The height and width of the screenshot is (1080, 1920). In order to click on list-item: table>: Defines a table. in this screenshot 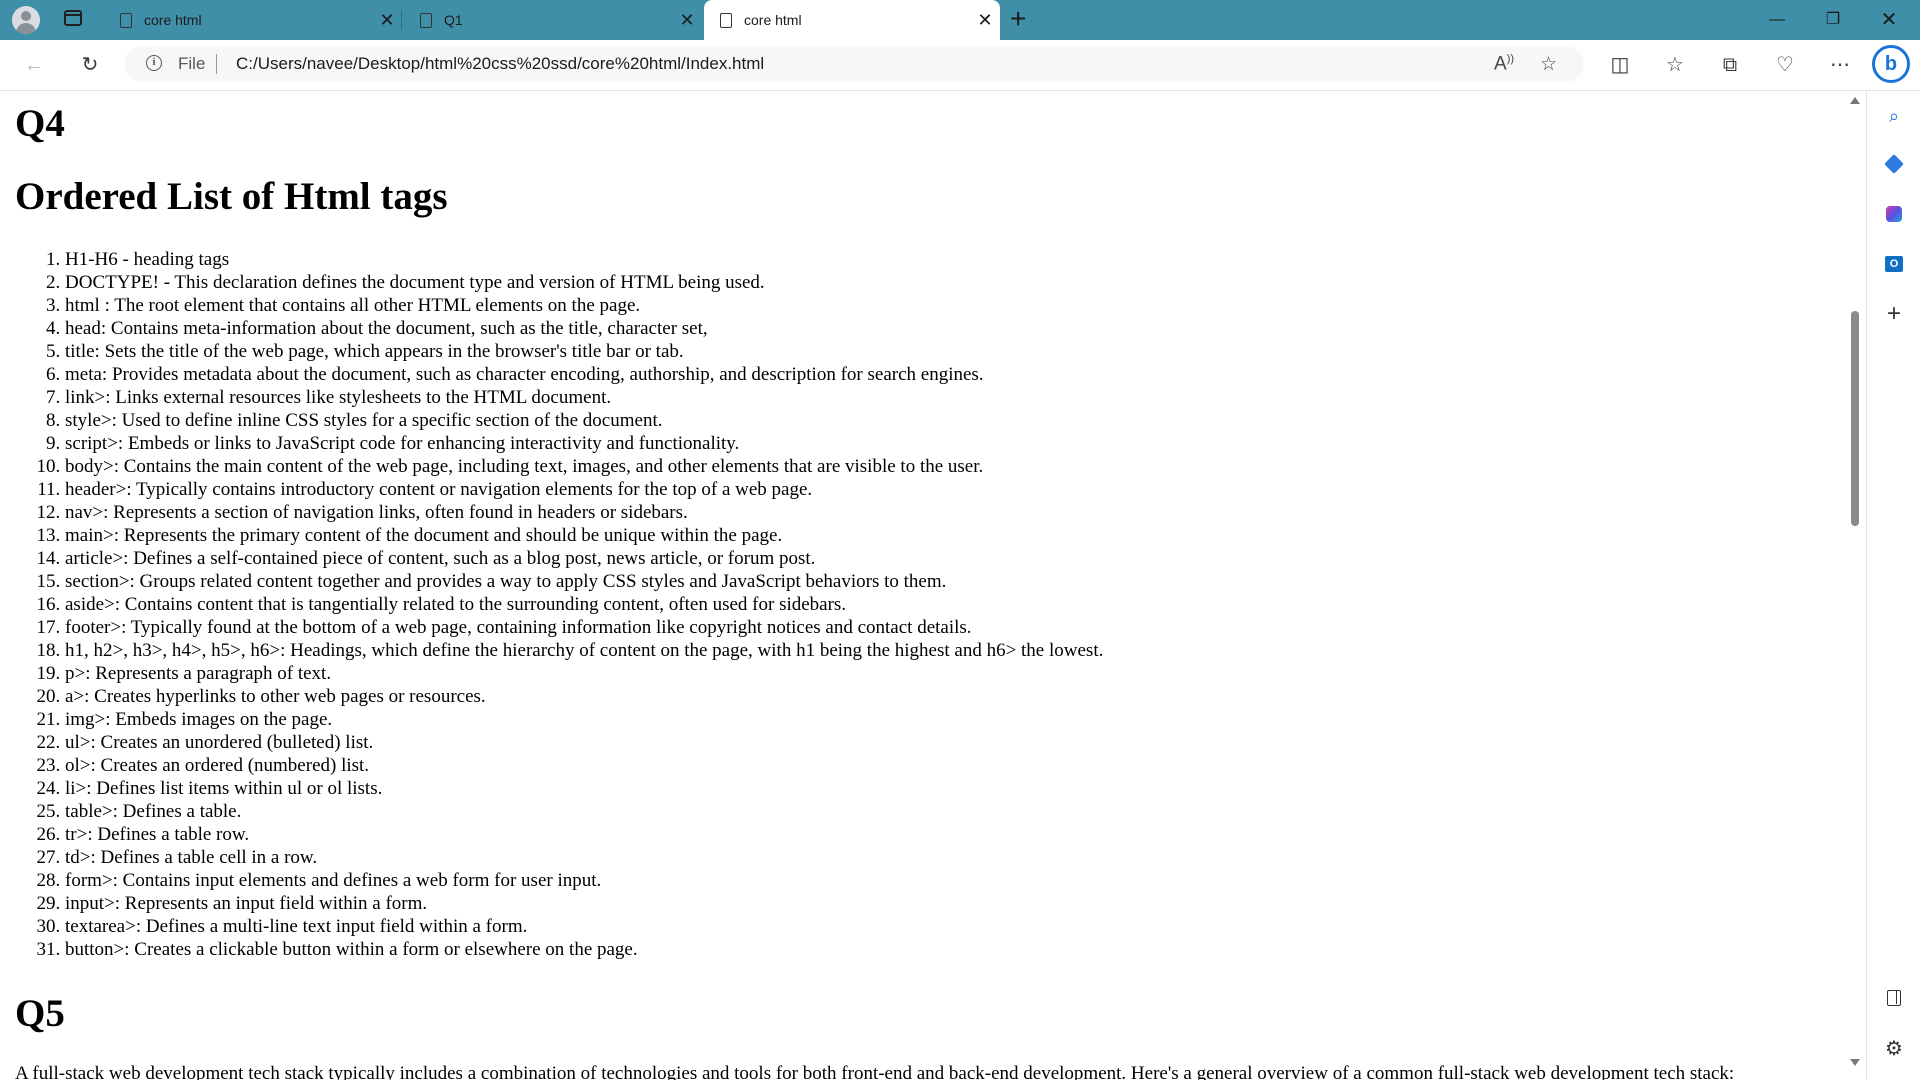, I will do `click(584, 811)`.